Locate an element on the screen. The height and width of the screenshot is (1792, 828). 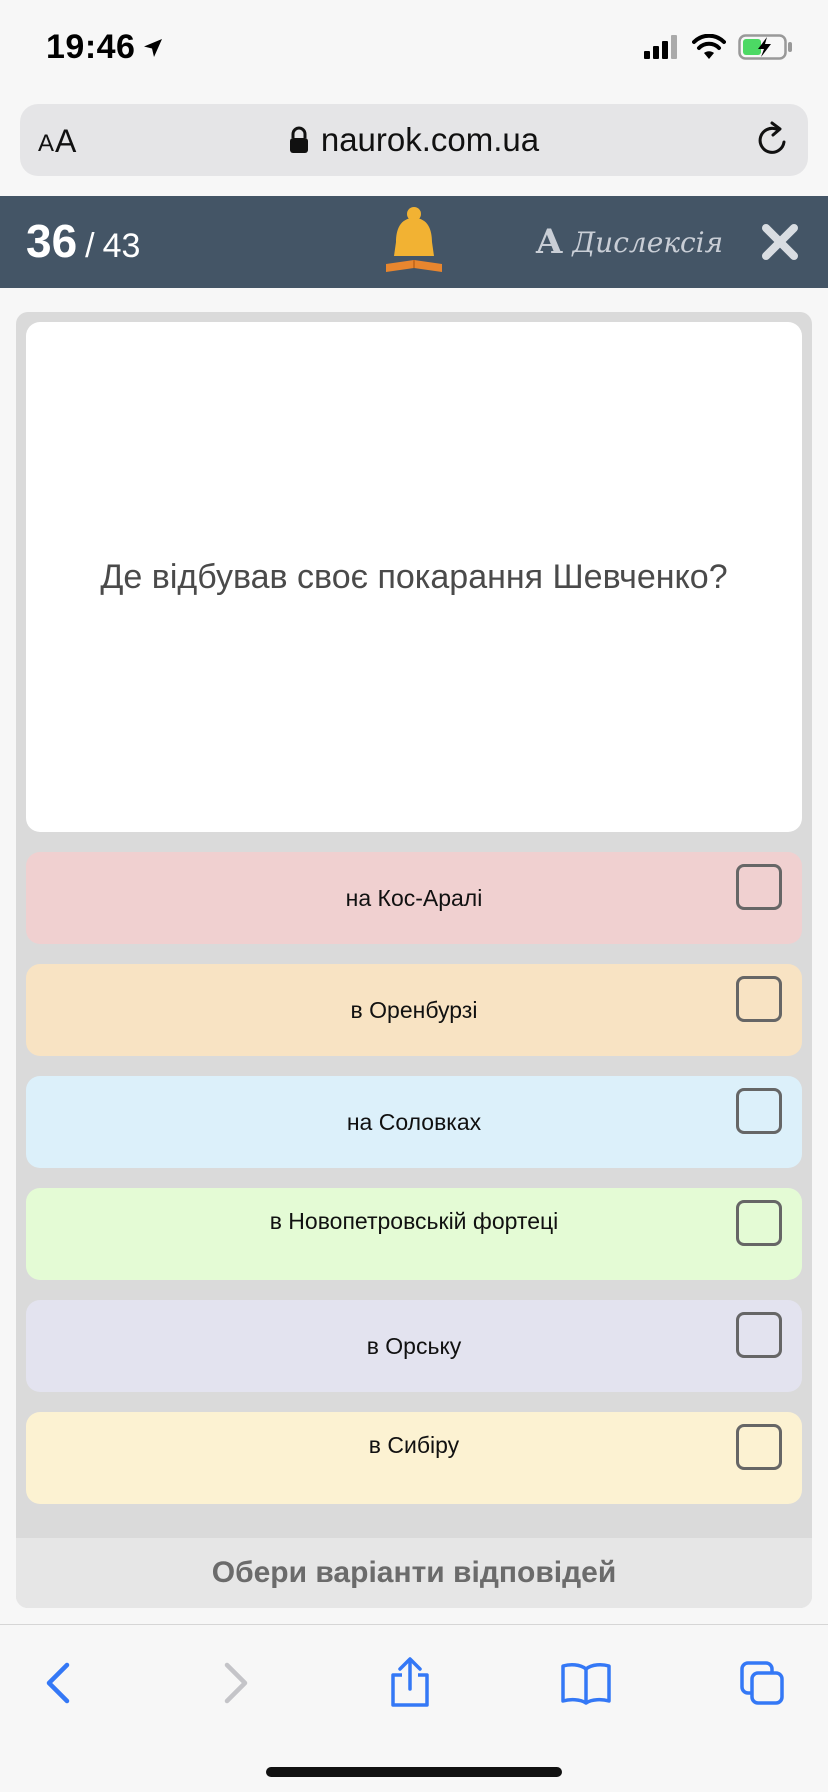
battery-charging-icon is located at coordinates (765, 47).